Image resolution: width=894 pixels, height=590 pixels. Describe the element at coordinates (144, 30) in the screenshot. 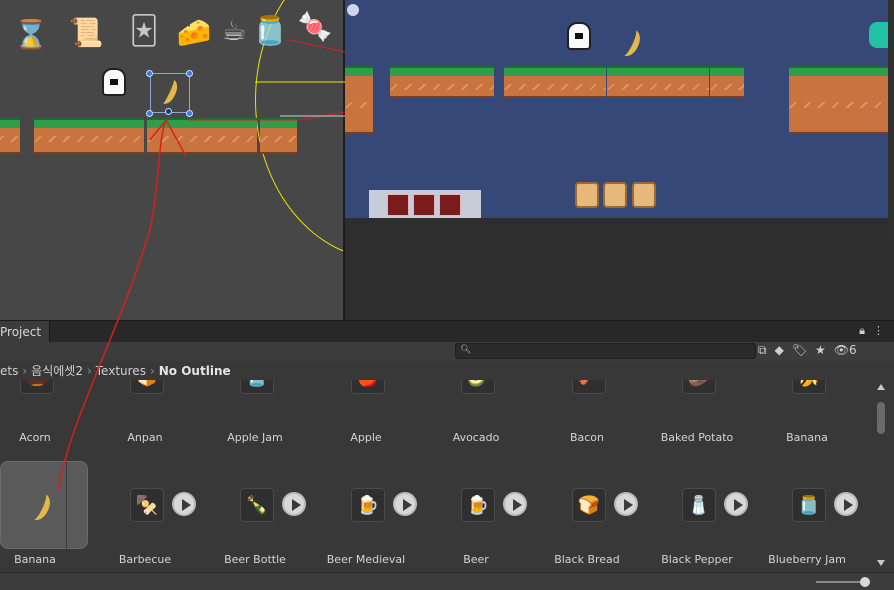

I see `cards-icon: 🃏` at that location.